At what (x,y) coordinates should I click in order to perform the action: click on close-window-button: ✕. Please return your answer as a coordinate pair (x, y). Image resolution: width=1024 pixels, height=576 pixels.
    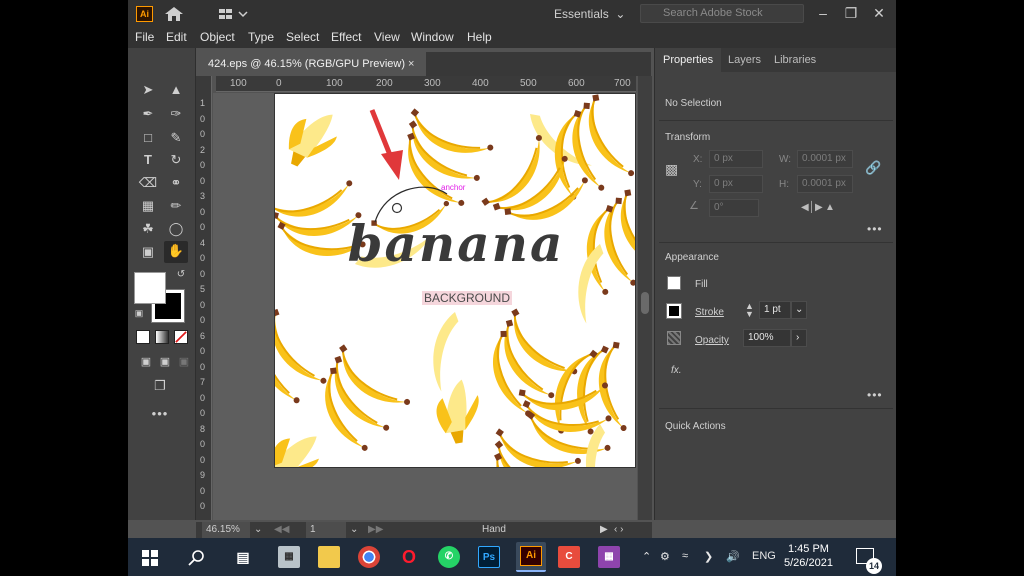
    Looking at the image, I should click on (879, 13).